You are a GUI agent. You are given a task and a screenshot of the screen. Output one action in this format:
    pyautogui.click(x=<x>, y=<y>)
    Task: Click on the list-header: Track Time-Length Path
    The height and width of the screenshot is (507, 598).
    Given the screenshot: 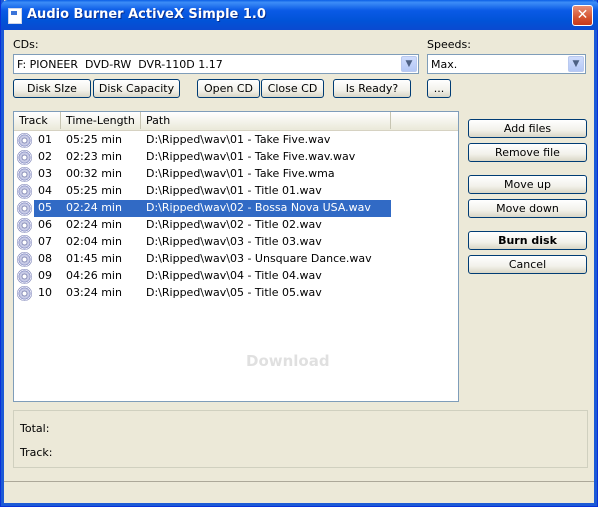 What is the action you would take?
    pyautogui.click(x=236, y=121)
    